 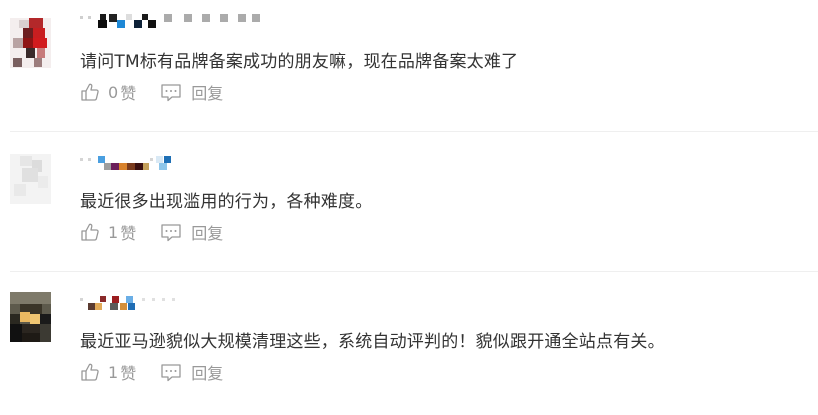 I want to click on like-count: 0, so click(x=113, y=92).